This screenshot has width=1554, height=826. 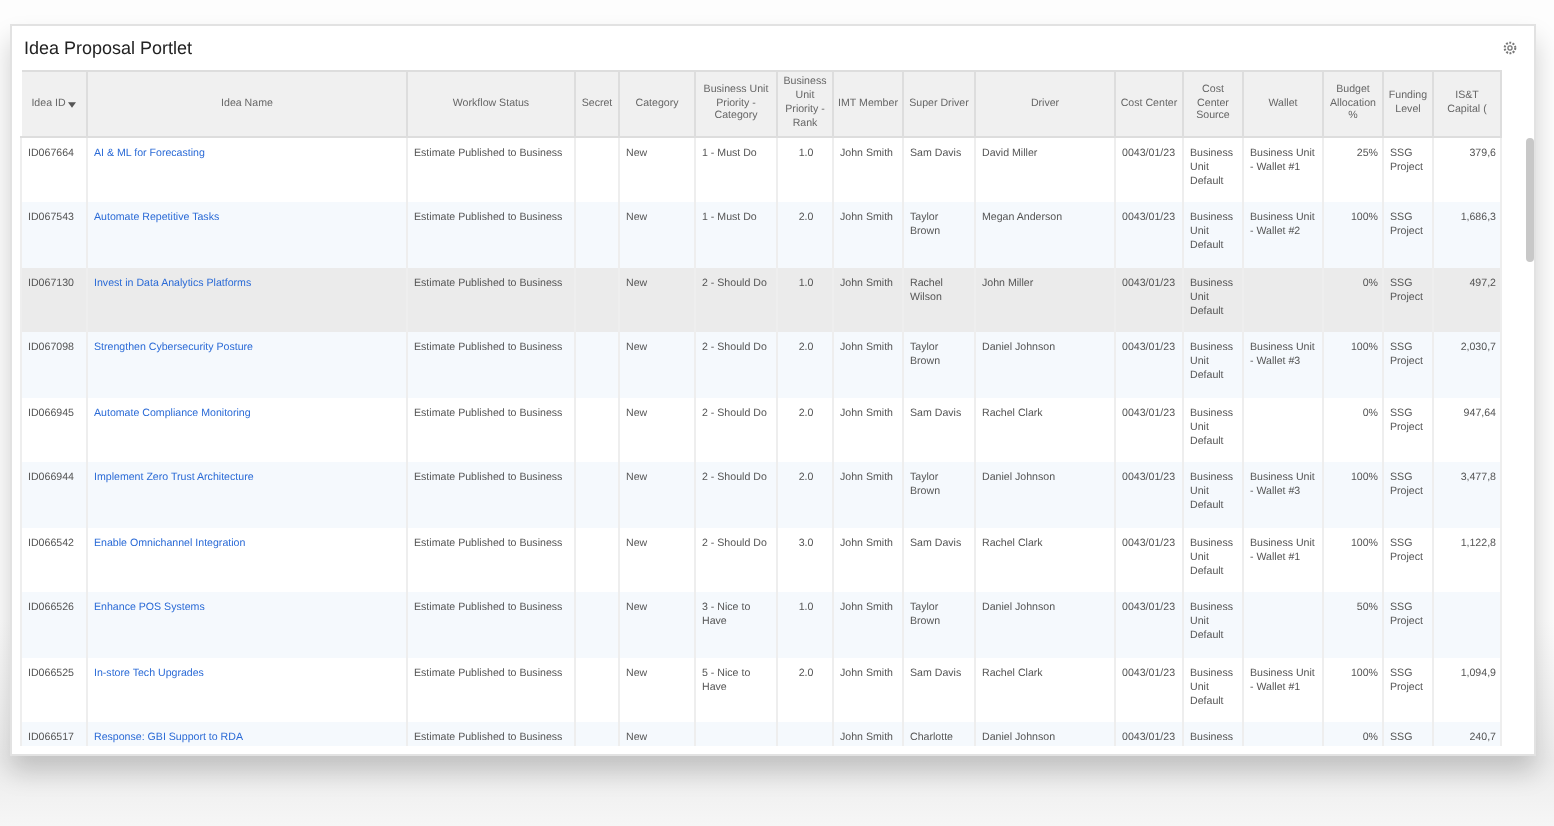 What do you see at coordinates (108, 48) in the screenshot?
I see `portlet-title: Idea Proposal Portlet` at bounding box center [108, 48].